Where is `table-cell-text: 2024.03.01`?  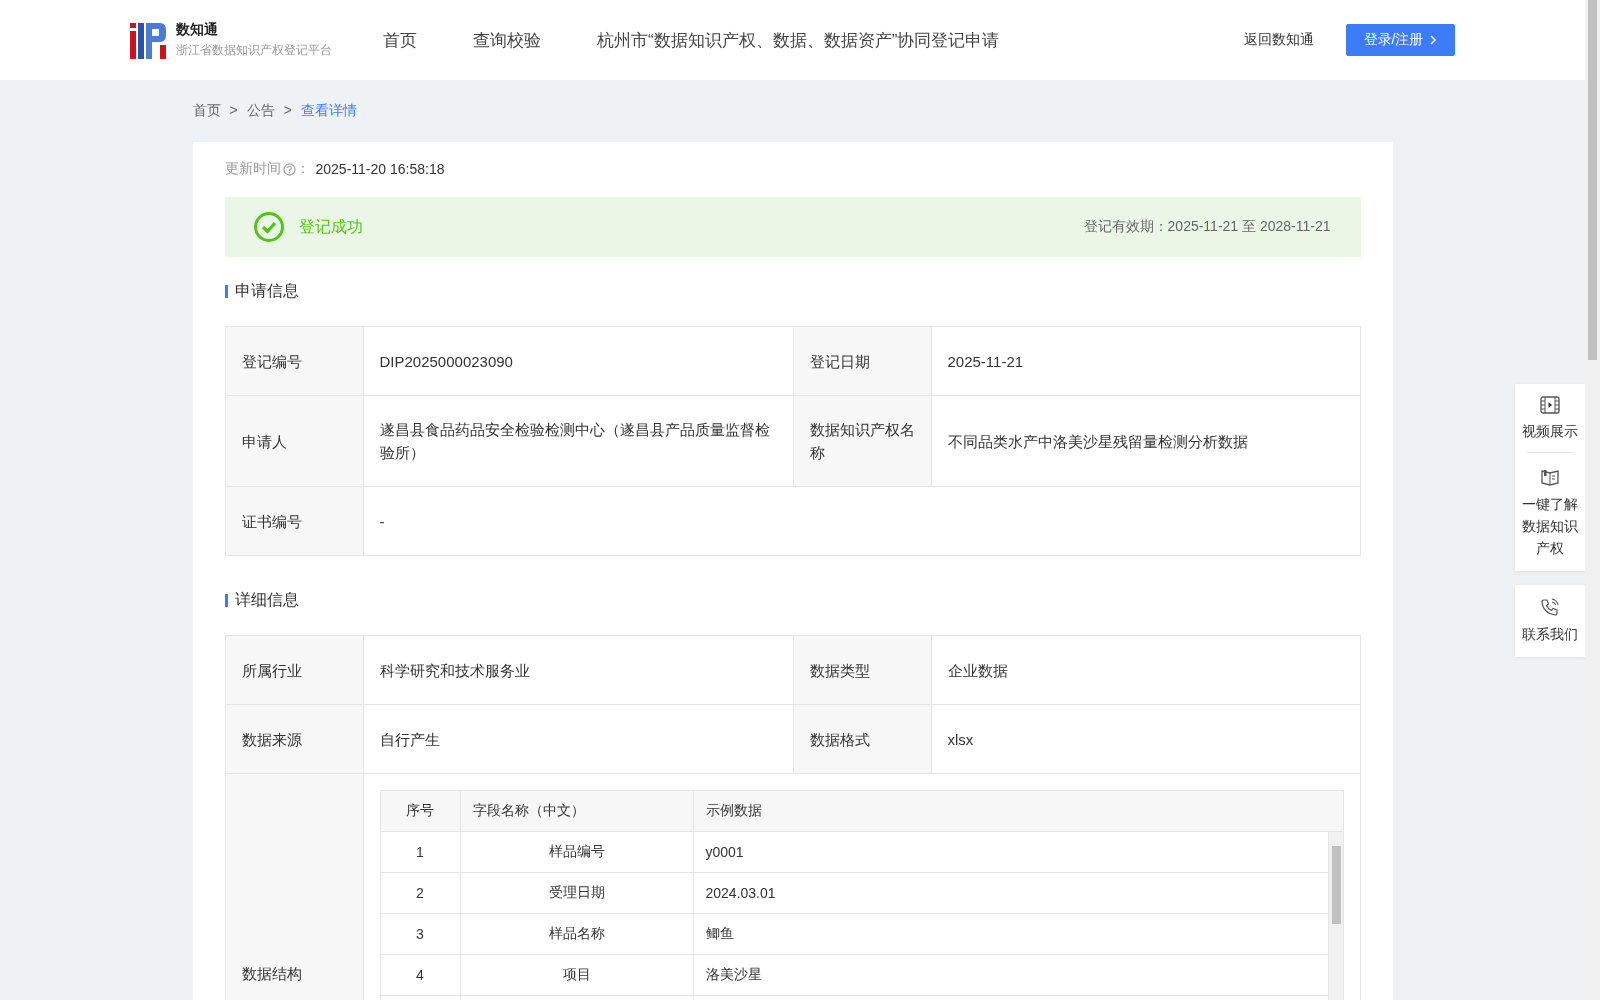
table-cell-text: 2024.03.01 is located at coordinates (740, 893).